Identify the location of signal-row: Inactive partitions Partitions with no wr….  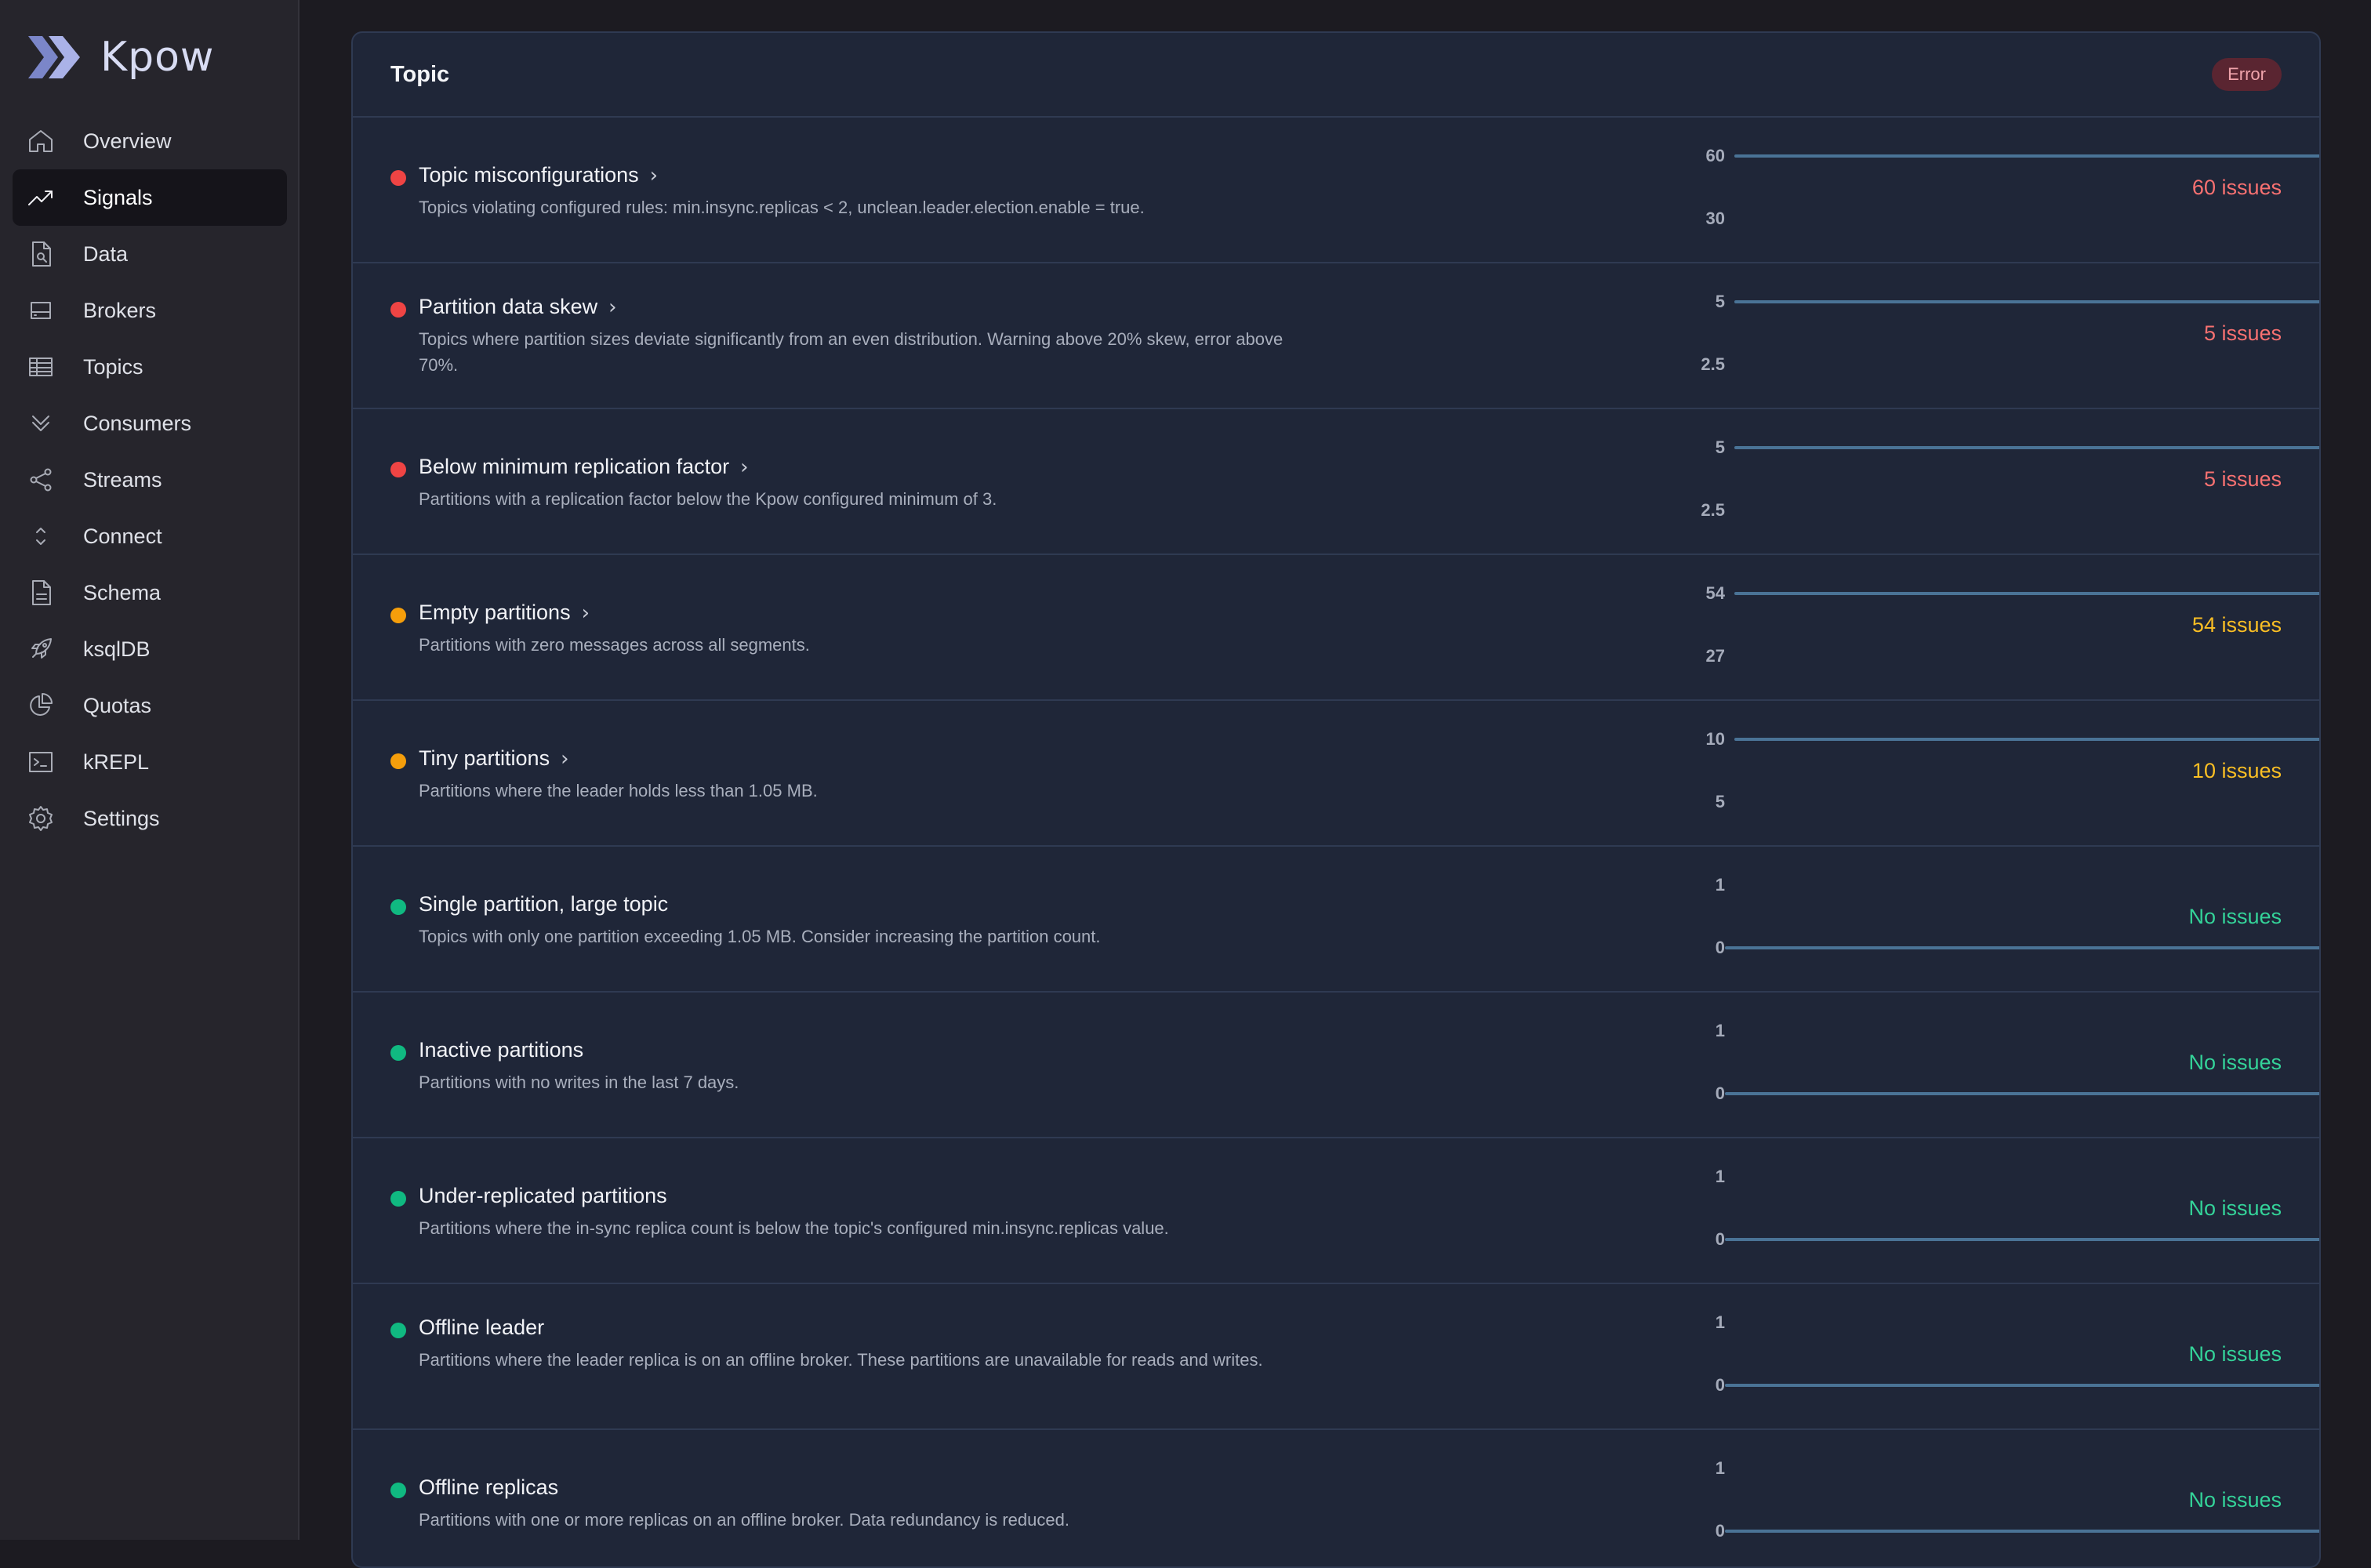
(1336, 1065).